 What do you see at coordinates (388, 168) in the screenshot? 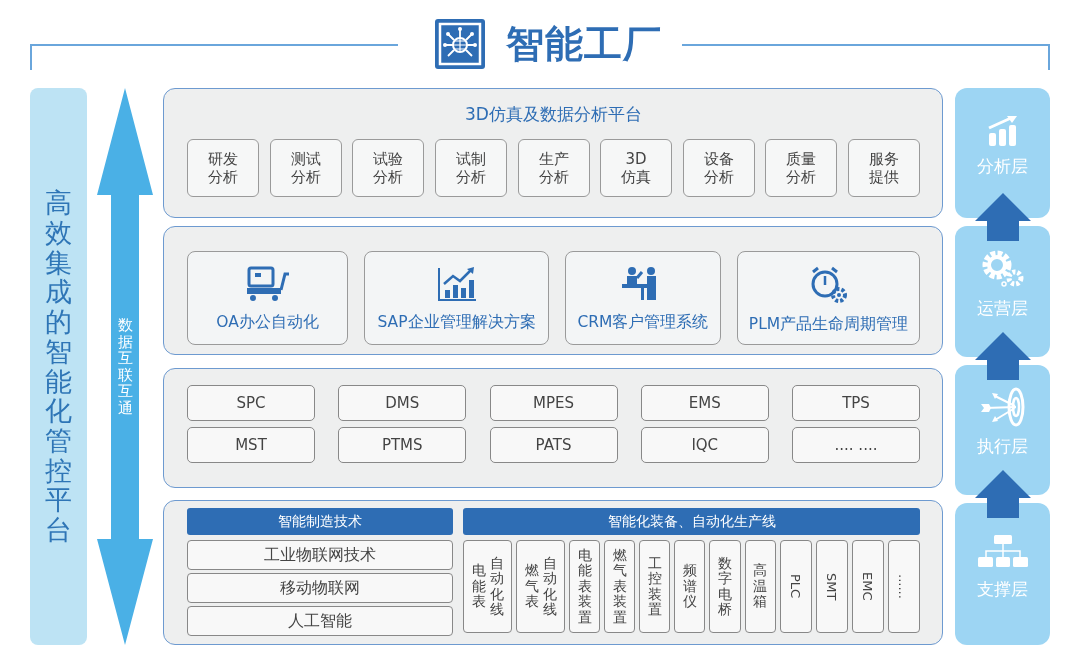
I see `analysis-item: 试验 分析` at bounding box center [388, 168].